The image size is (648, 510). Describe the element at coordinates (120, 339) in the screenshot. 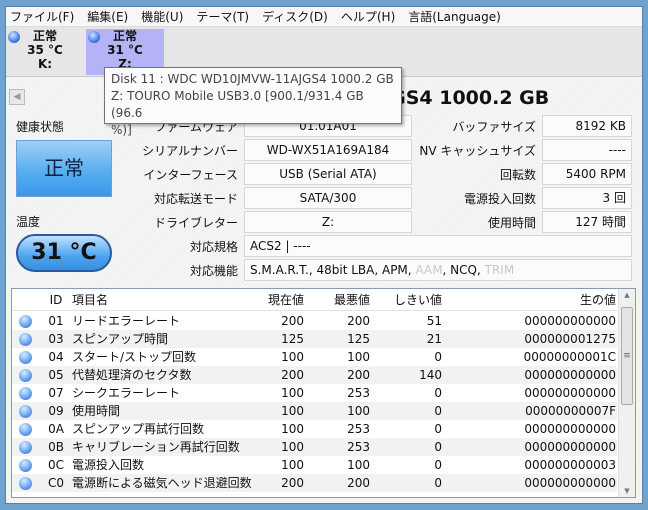

I see `attr-name: スピンアップ時間` at that location.